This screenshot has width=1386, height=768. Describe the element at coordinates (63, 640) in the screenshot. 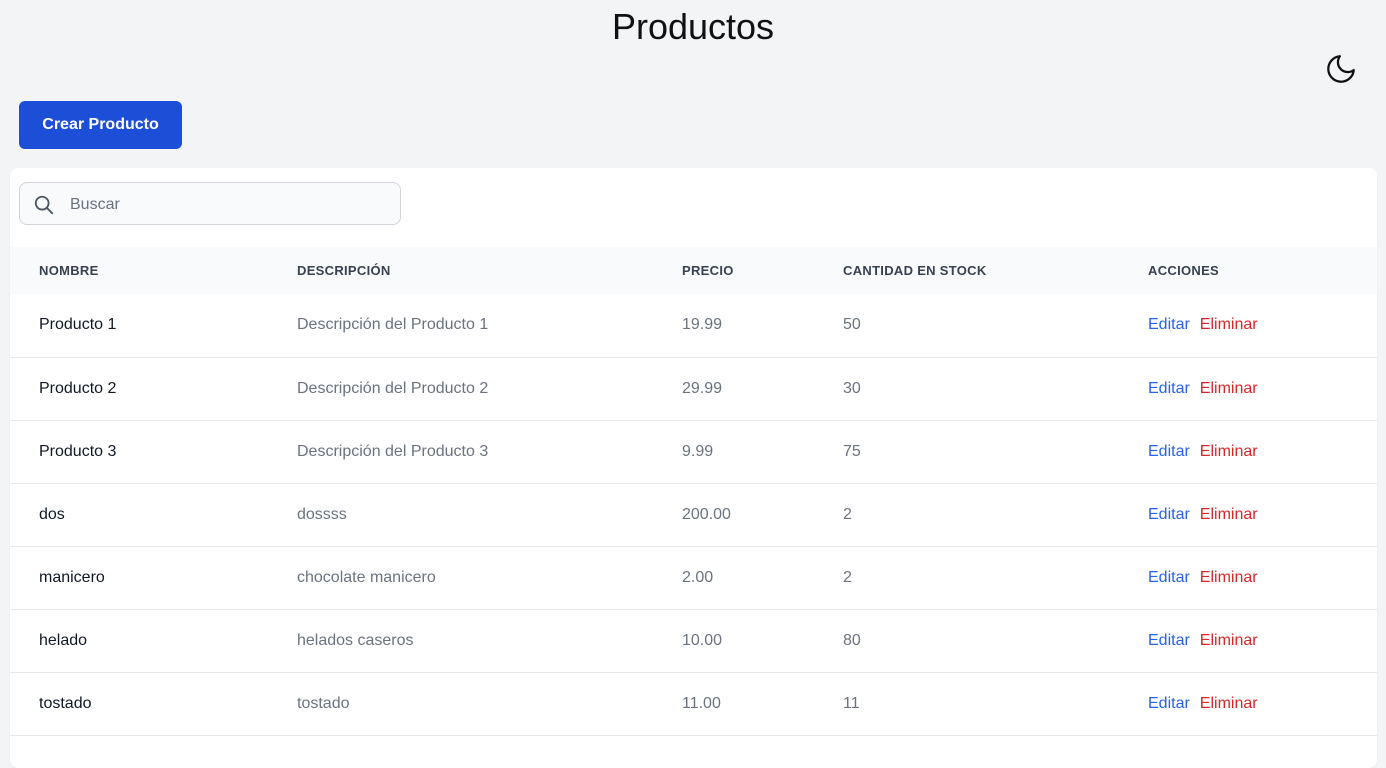

I see `product-name-cell: helado` at that location.